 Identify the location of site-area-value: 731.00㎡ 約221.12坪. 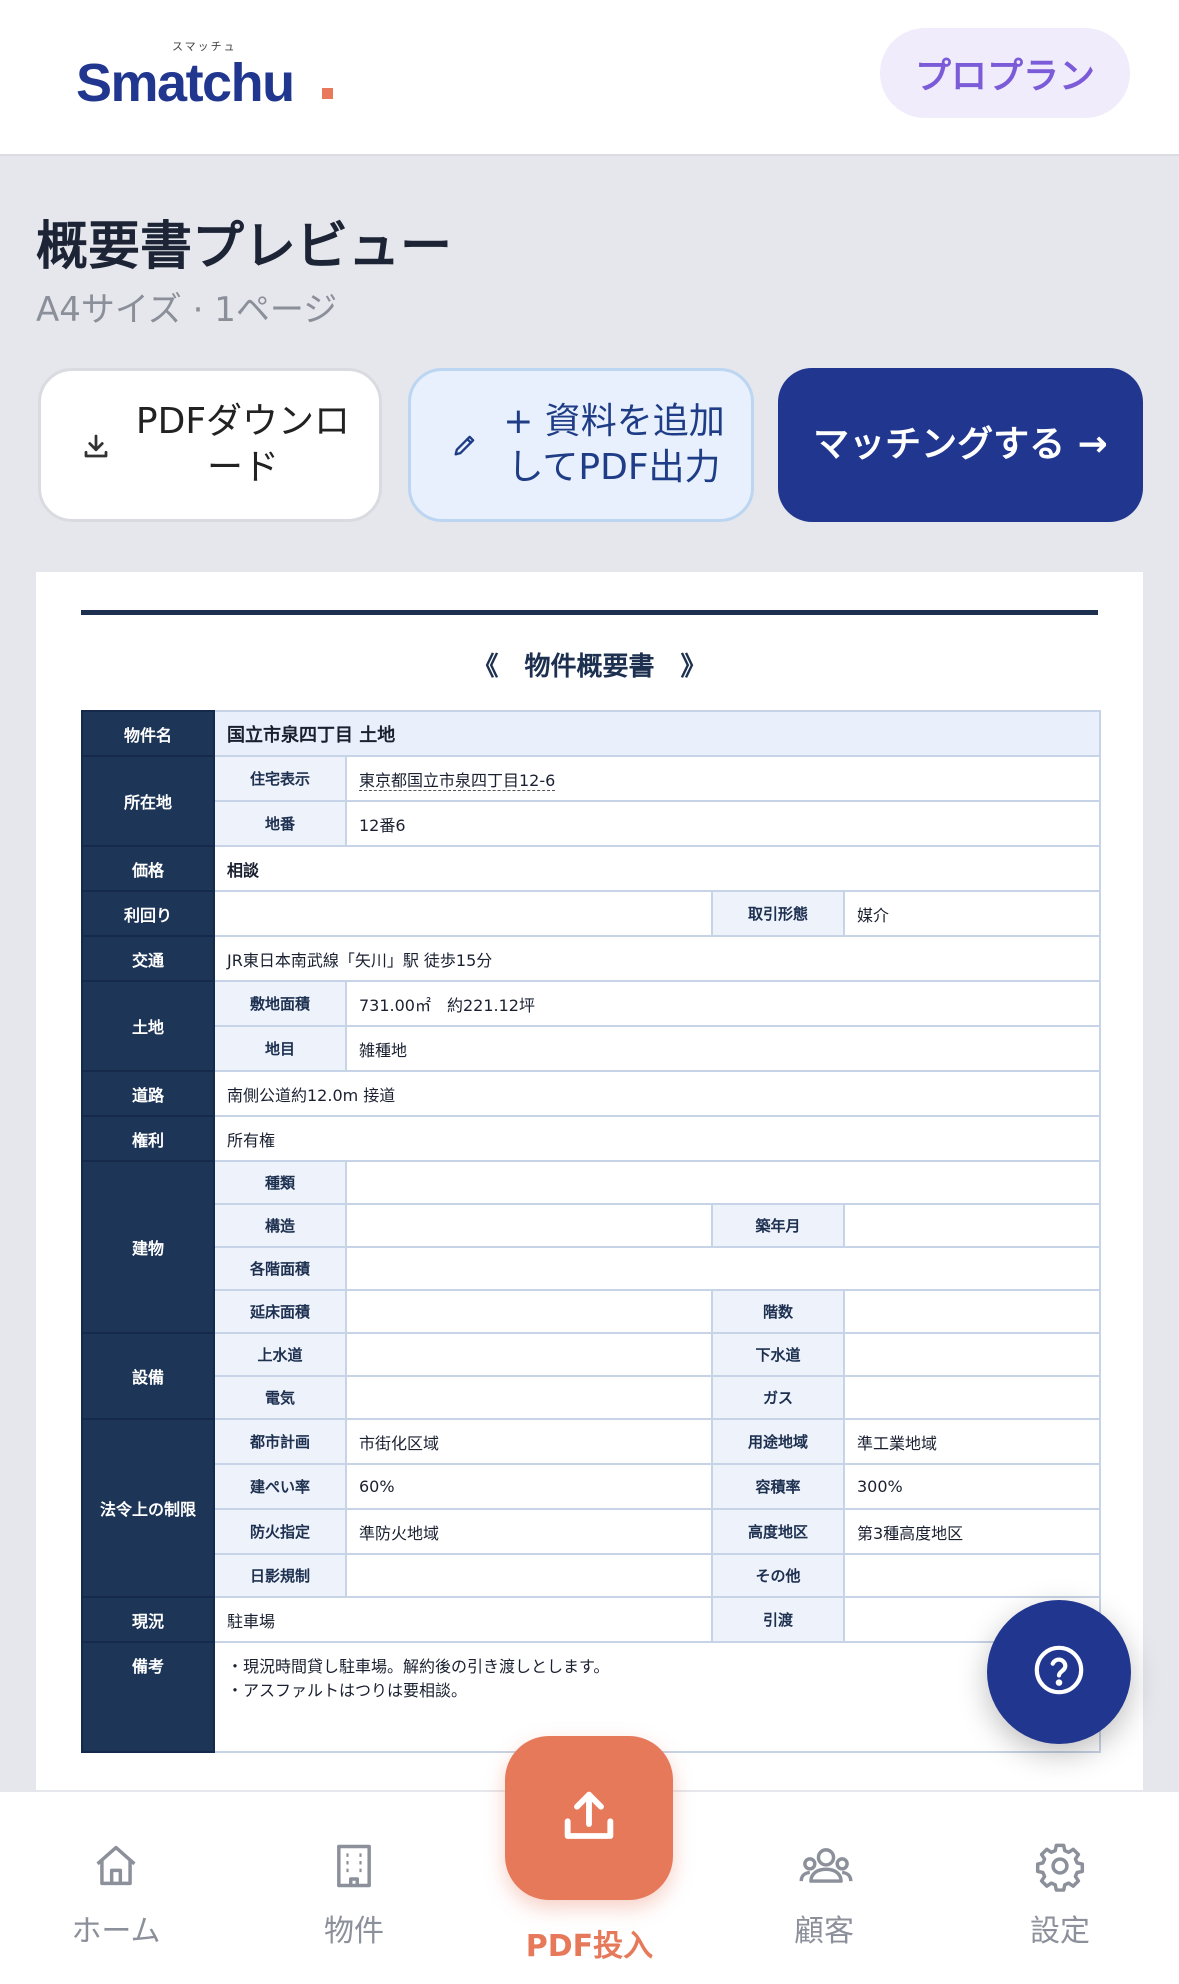
(723, 1003).